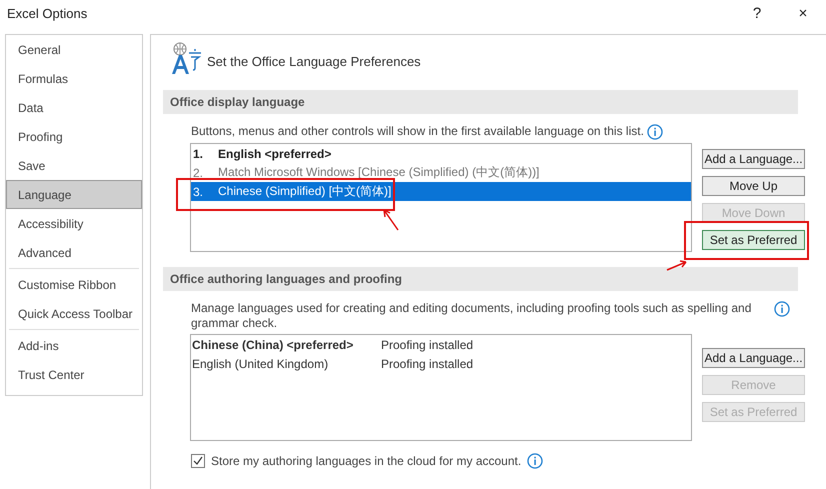  What do you see at coordinates (314, 62) in the screenshot?
I see `page-title: Set the Office Language Preferences` at bounding box center [314, 62].